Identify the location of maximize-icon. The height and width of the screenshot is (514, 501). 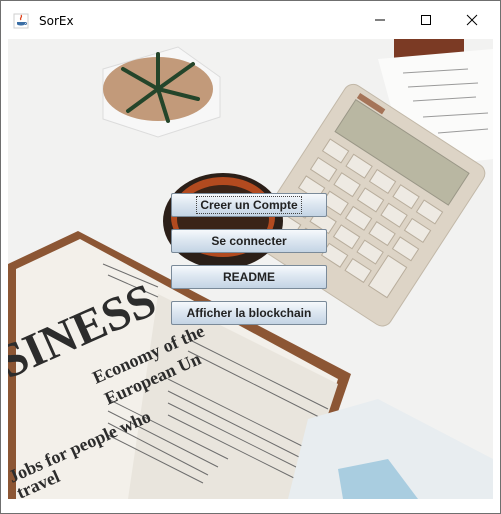
(426, 20).